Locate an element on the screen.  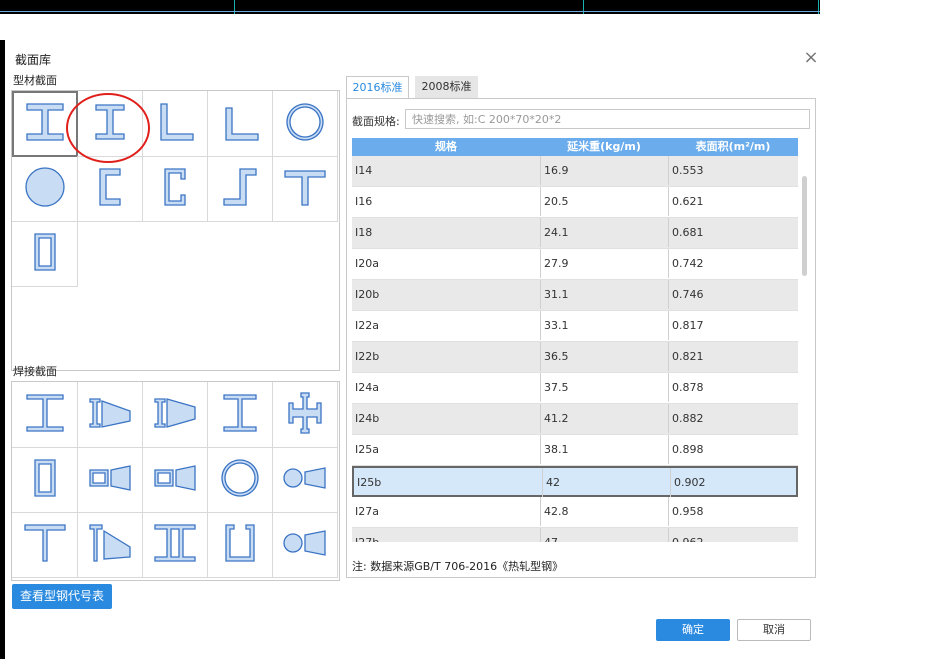
table-row: I18 24.1 0.681 is located at coordinates (575, 233).